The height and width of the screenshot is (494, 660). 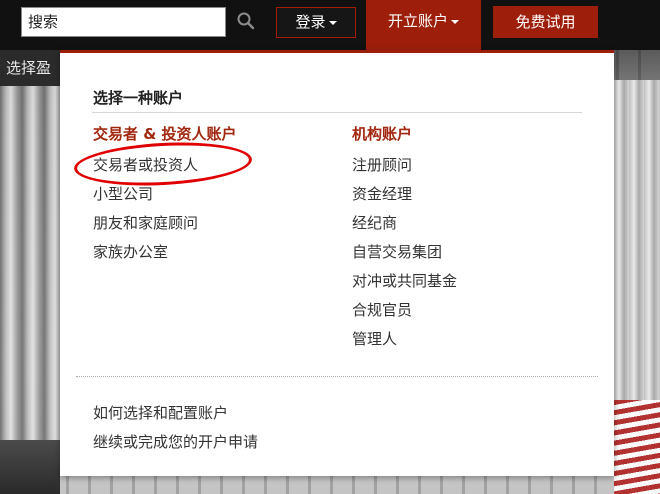 I want to click on menu-item-hedge-mutual-fund: 对冲或共同基金, so click(x=404, y=280).